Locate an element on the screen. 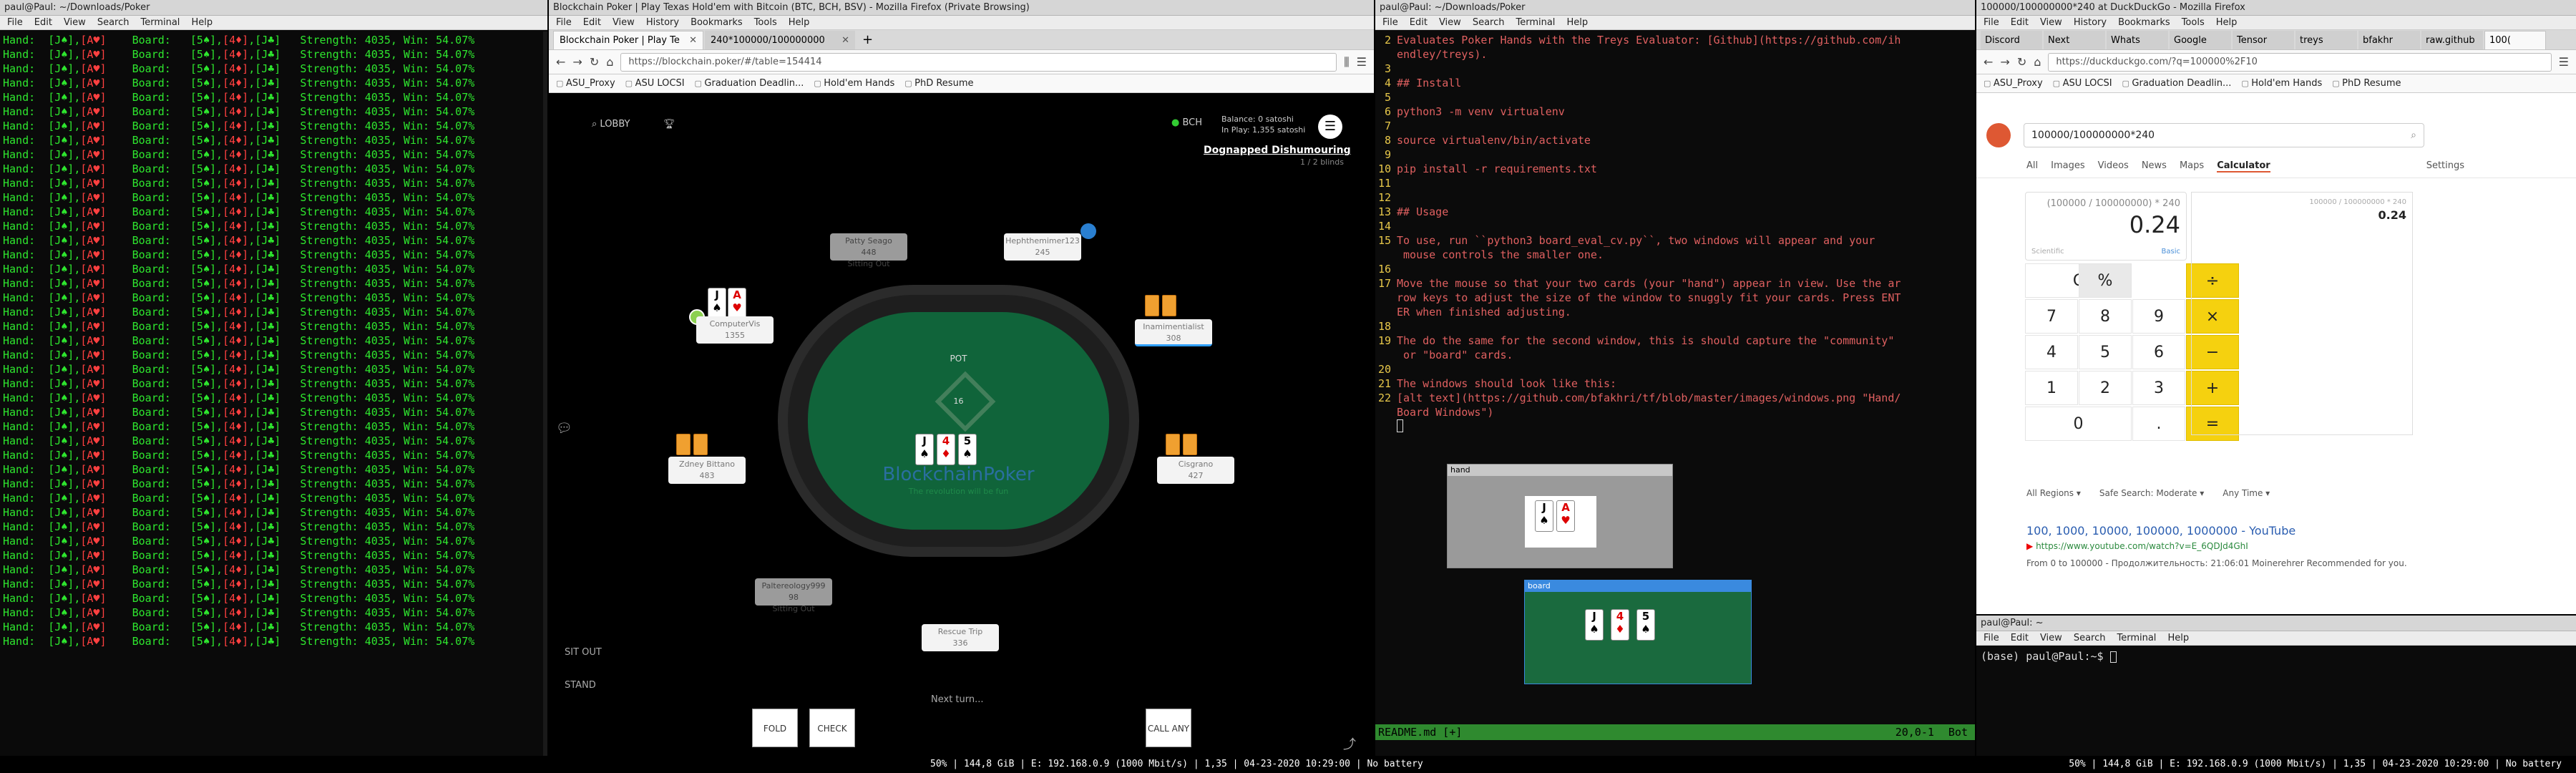  ddg-nav-item: News is located at coordinates (2154, 166).